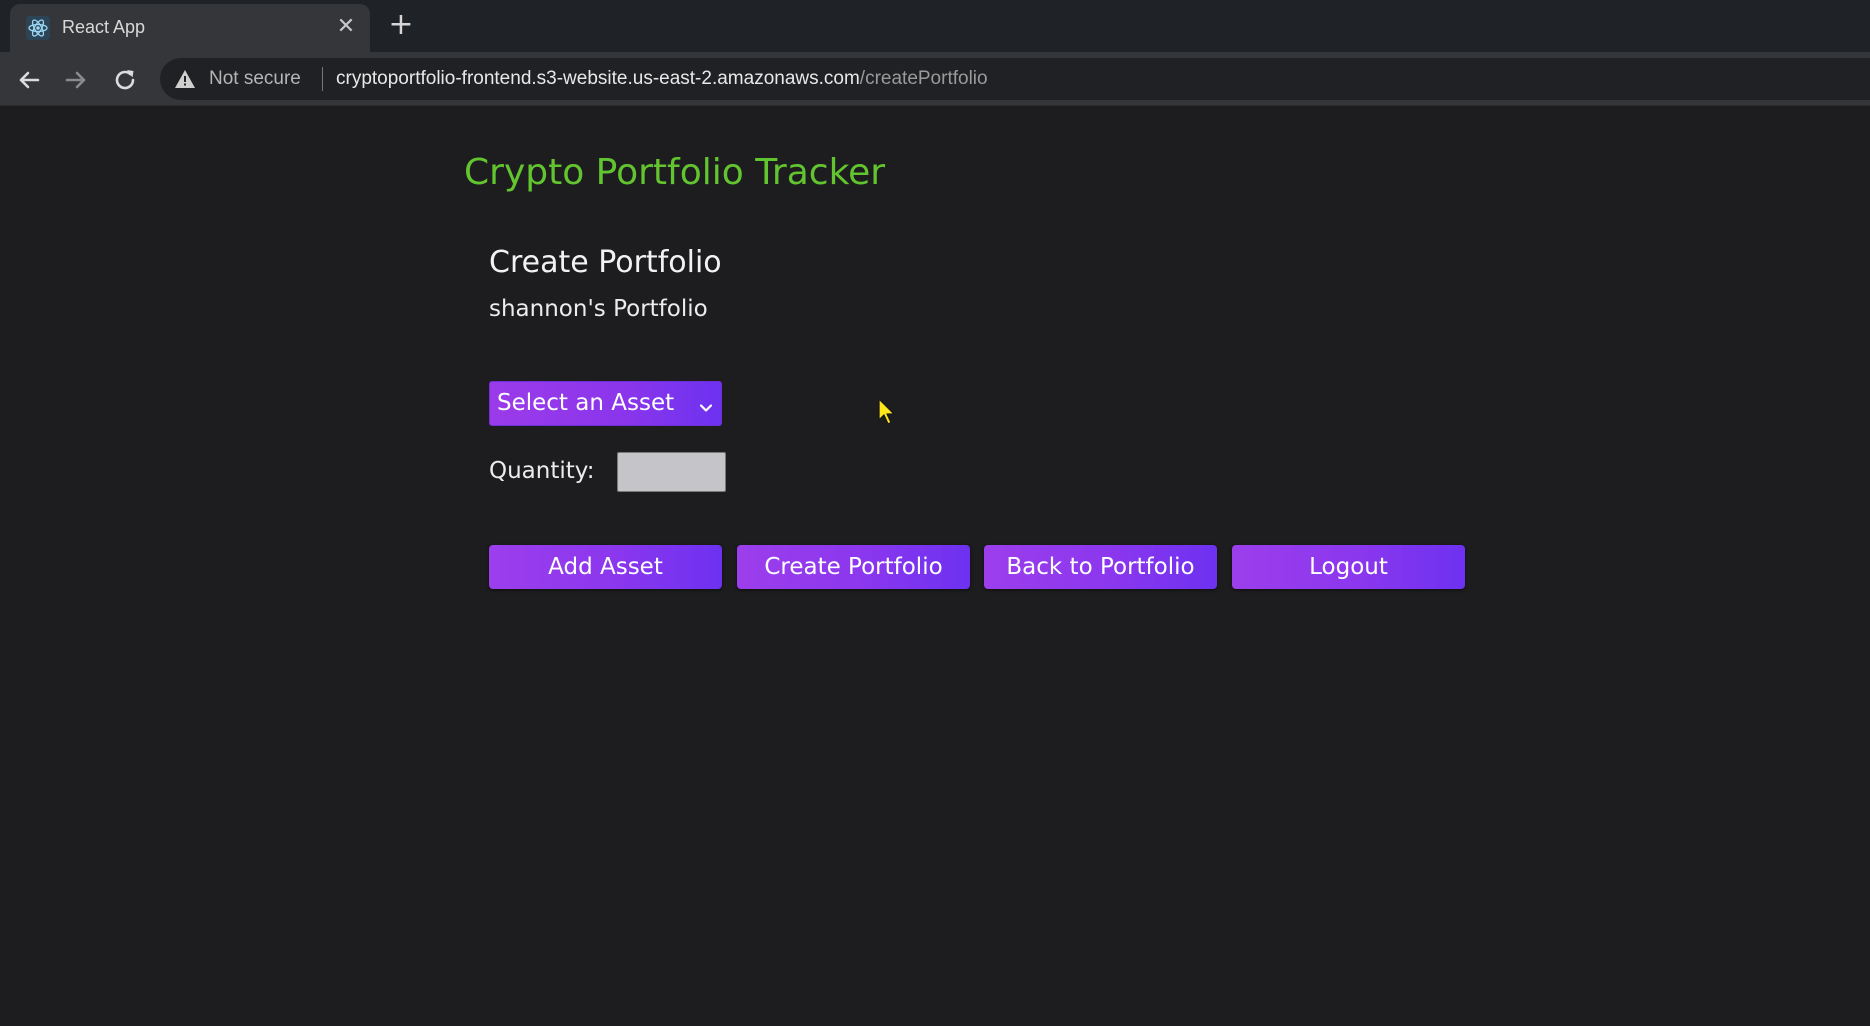 This screenshot has height=1026, width=1870. Describe the element at coordinates (346, 27) in the screenshot. I see `close-icon: ✕` at that location.